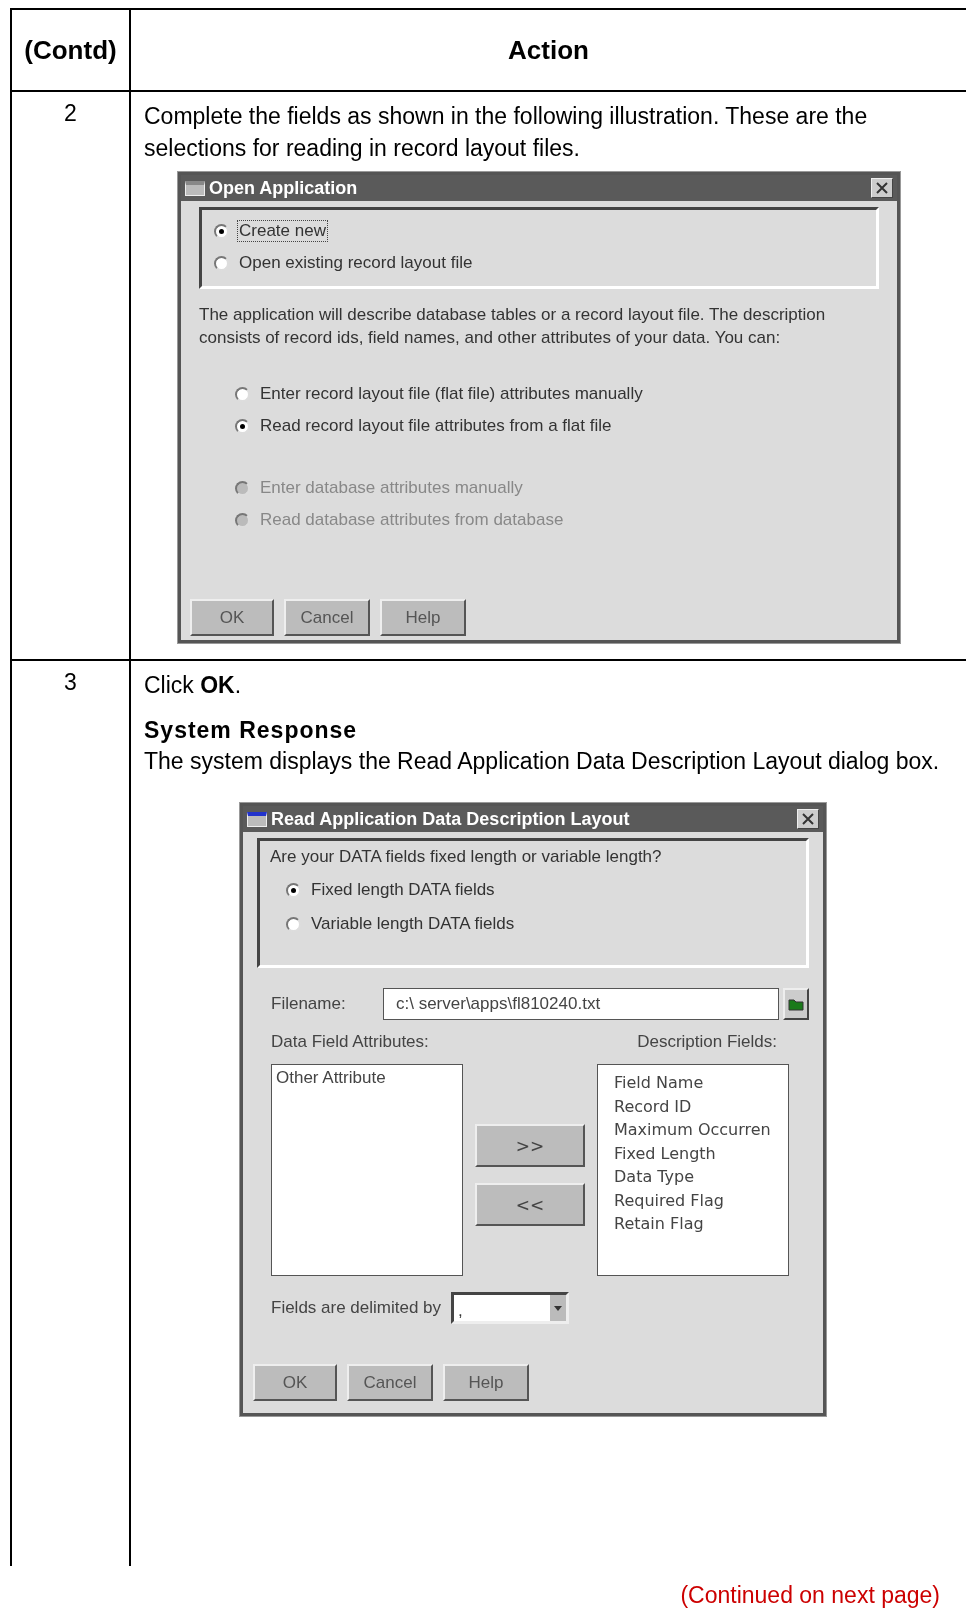 This screenshot has width=966, height=1619. What do you see at coordinates (707, 1042) in the screenshot?
I see `list-label: Description Fields:` at bounding box center [707, 1042].